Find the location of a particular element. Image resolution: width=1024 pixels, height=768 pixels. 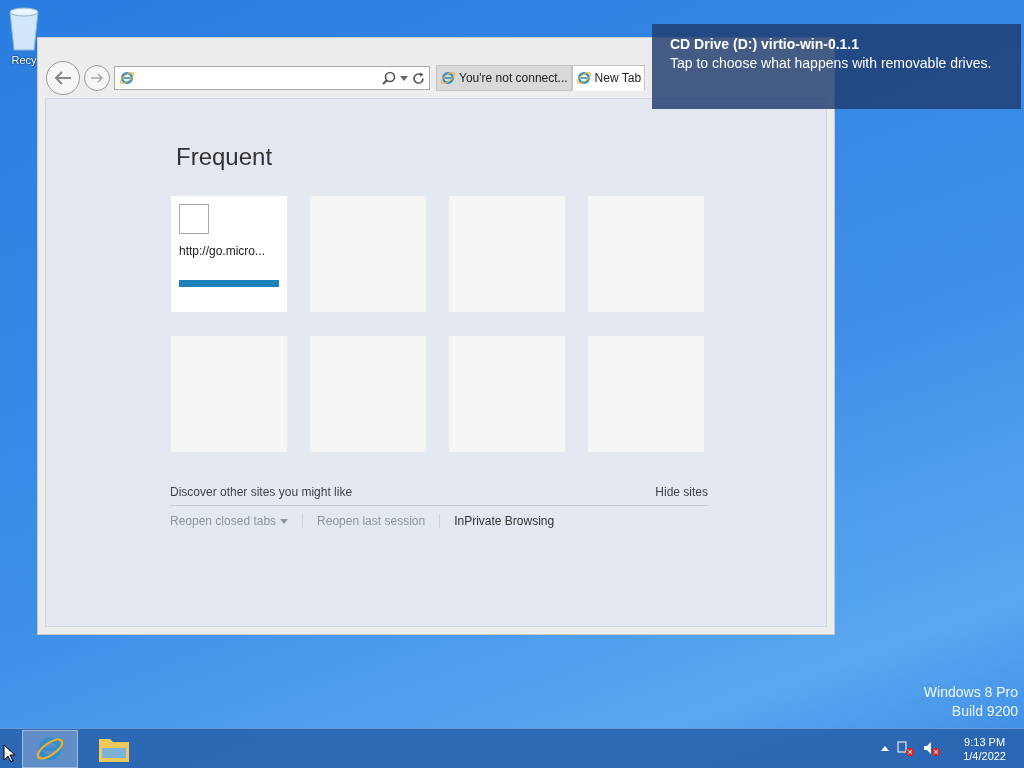

hide-sites-link: Hide sites is located at coordinates (681, 492).